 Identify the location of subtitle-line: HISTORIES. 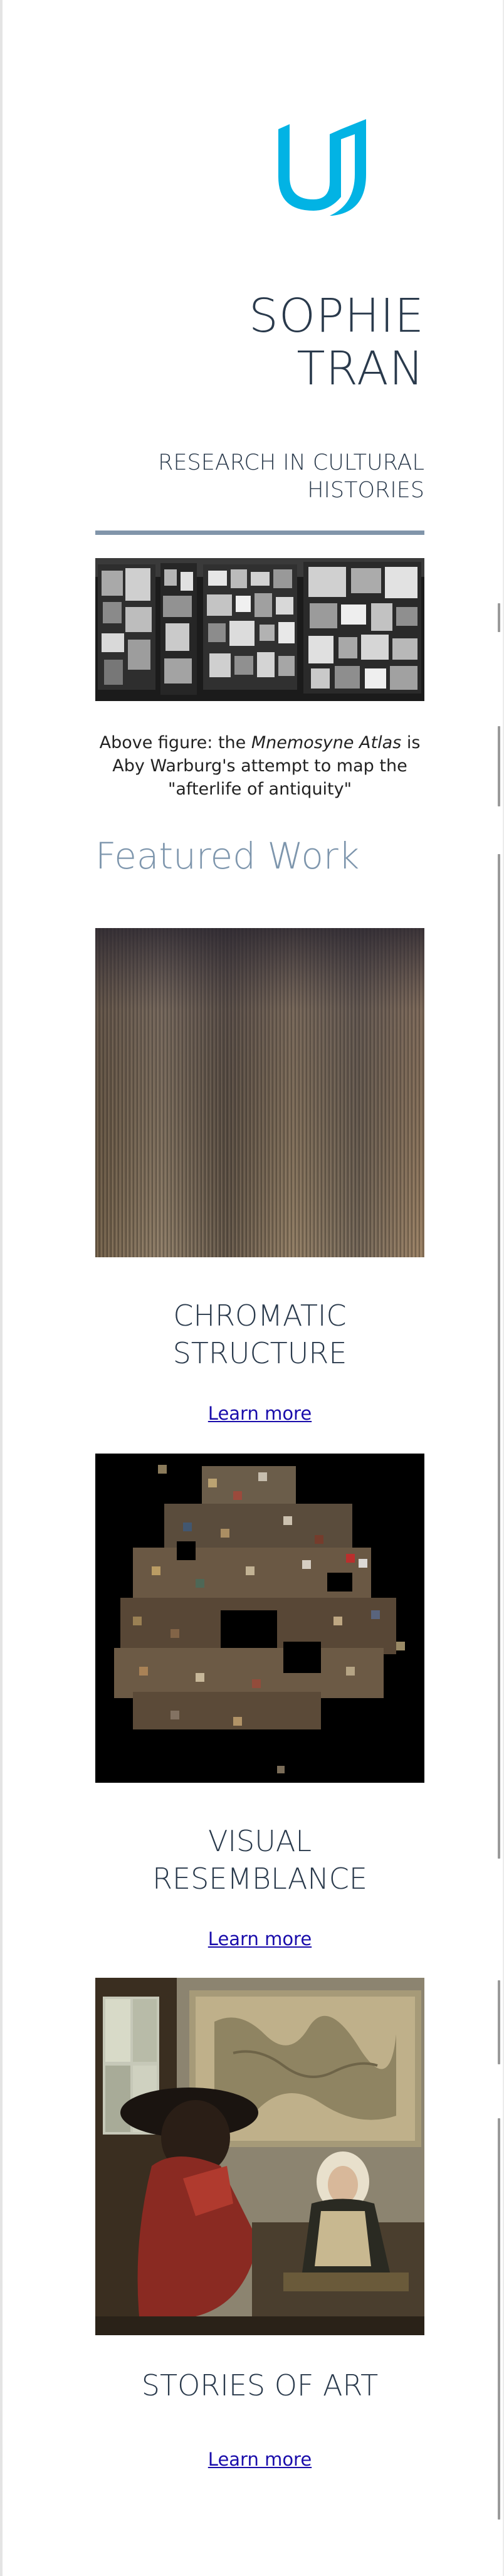
(366, 491).